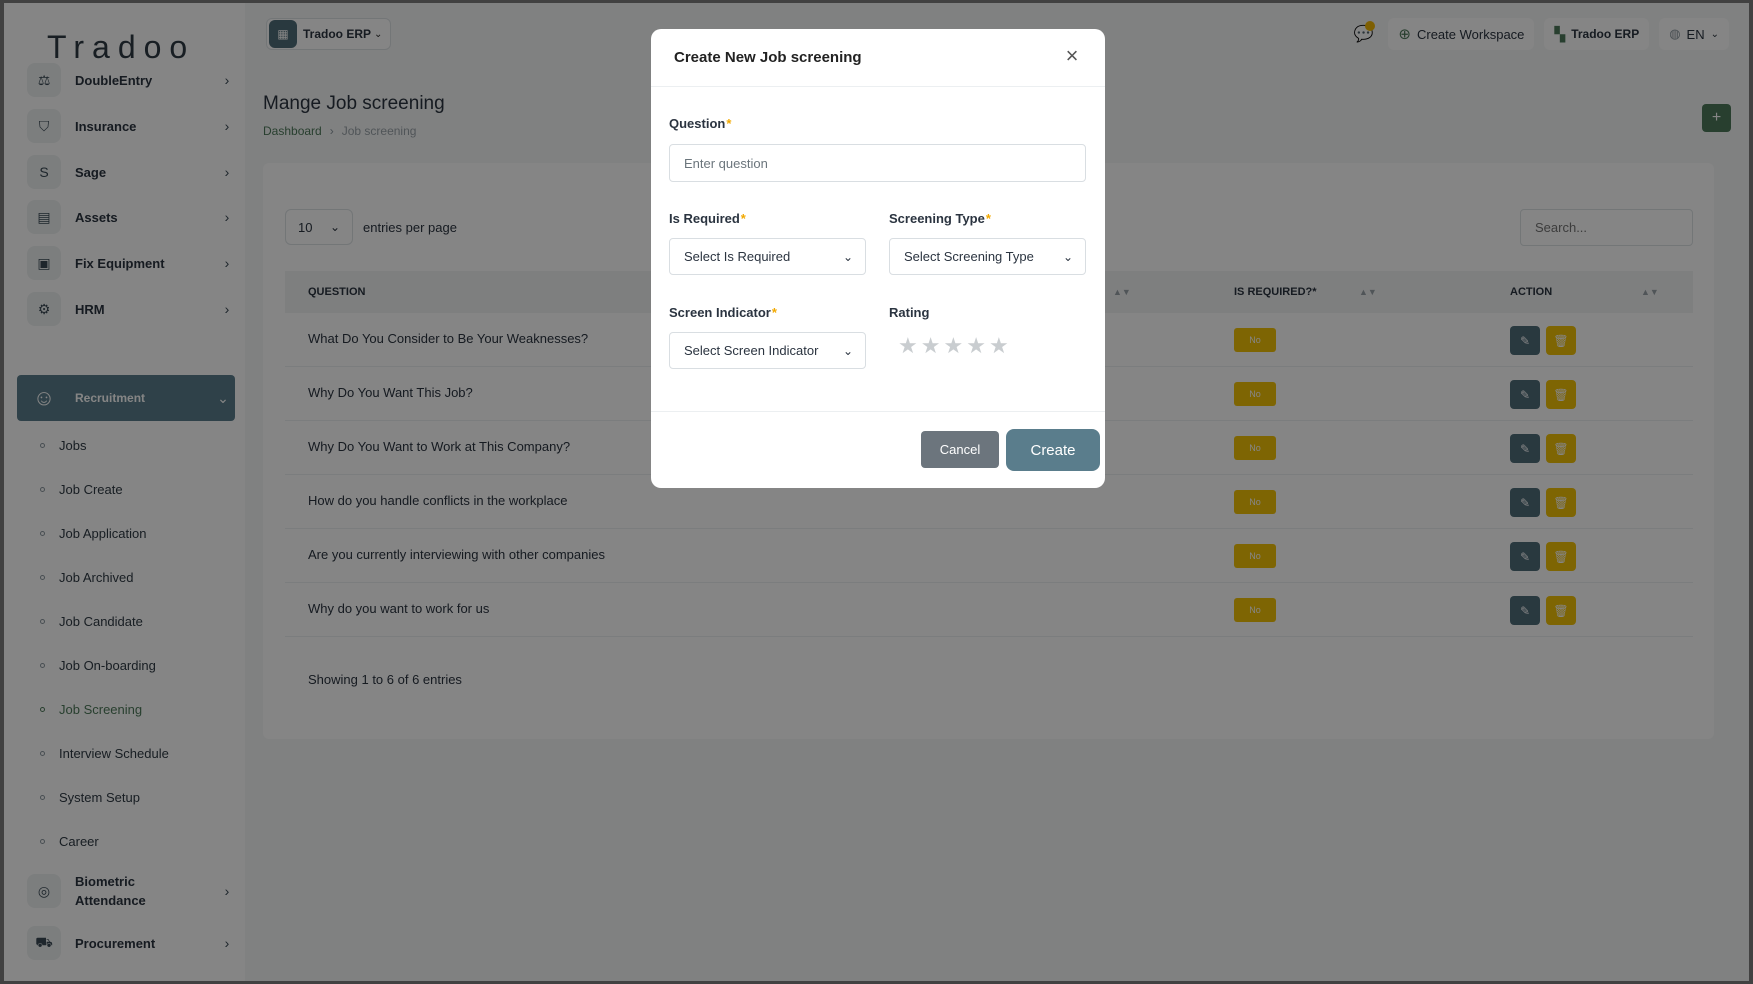 This screenshot has width=1753, height=984. I want to click on question-label: Question*, so click(700, 123).